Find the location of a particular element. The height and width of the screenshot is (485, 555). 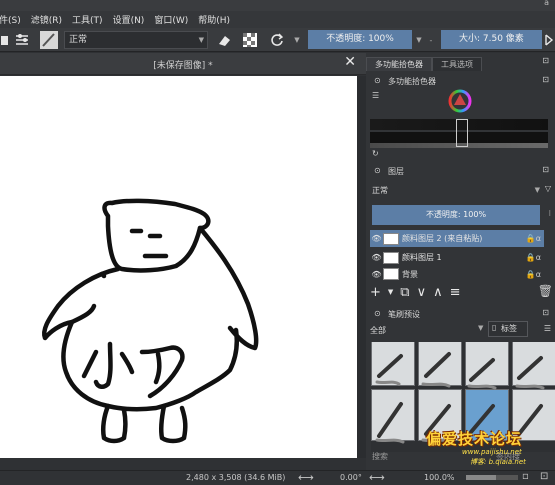

reload-icon is located at coordinates (277, 40).